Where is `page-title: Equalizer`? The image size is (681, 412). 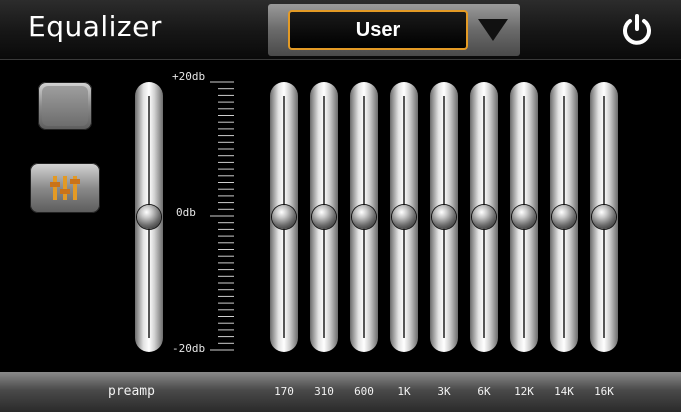 page-title: Equalizer is located at coordinates (95, 26).